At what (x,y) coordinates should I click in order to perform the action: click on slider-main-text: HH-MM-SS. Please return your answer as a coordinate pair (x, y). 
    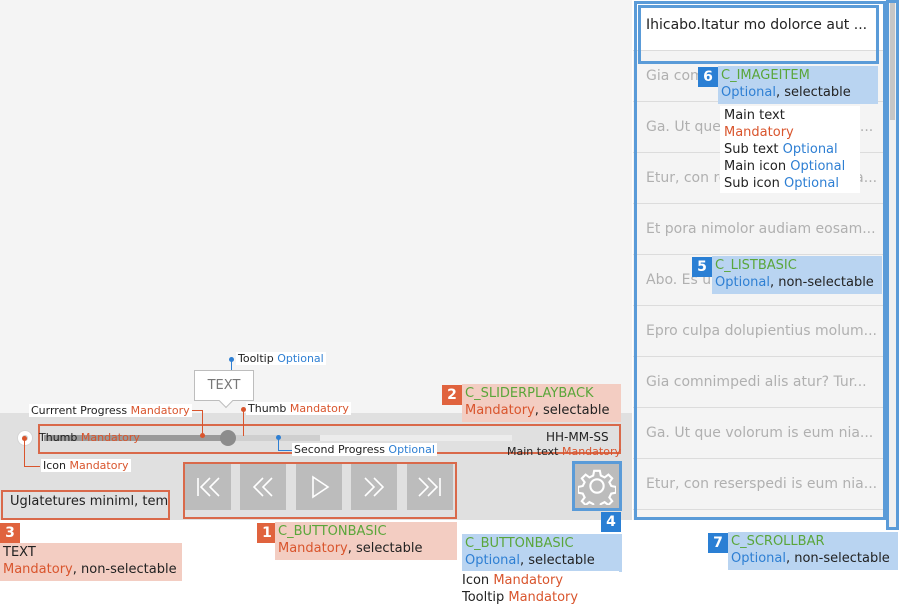
    Looking at the image, I should click on (577, 437).